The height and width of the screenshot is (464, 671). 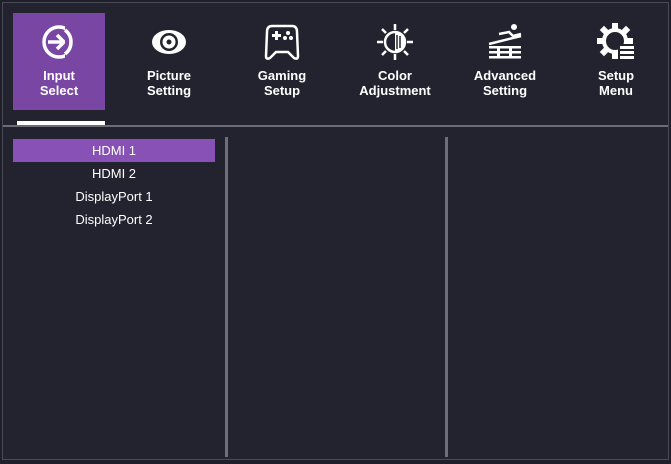 What do you see at coordinates (169, 42) in the screenshot?
I see `eye-icon` at bounding box center [169, 42].